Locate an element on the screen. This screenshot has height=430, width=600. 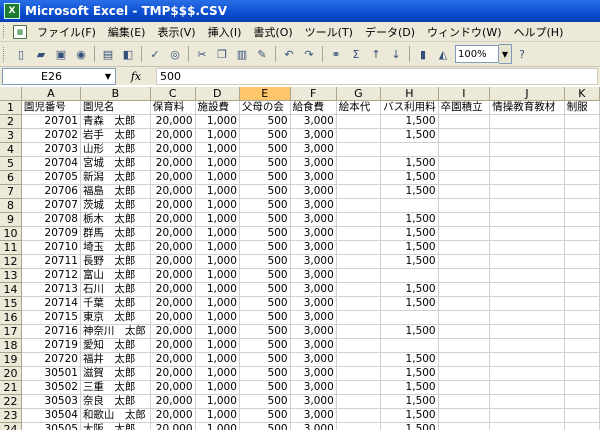
cell: 20720 is located at coordinates (51, 359).